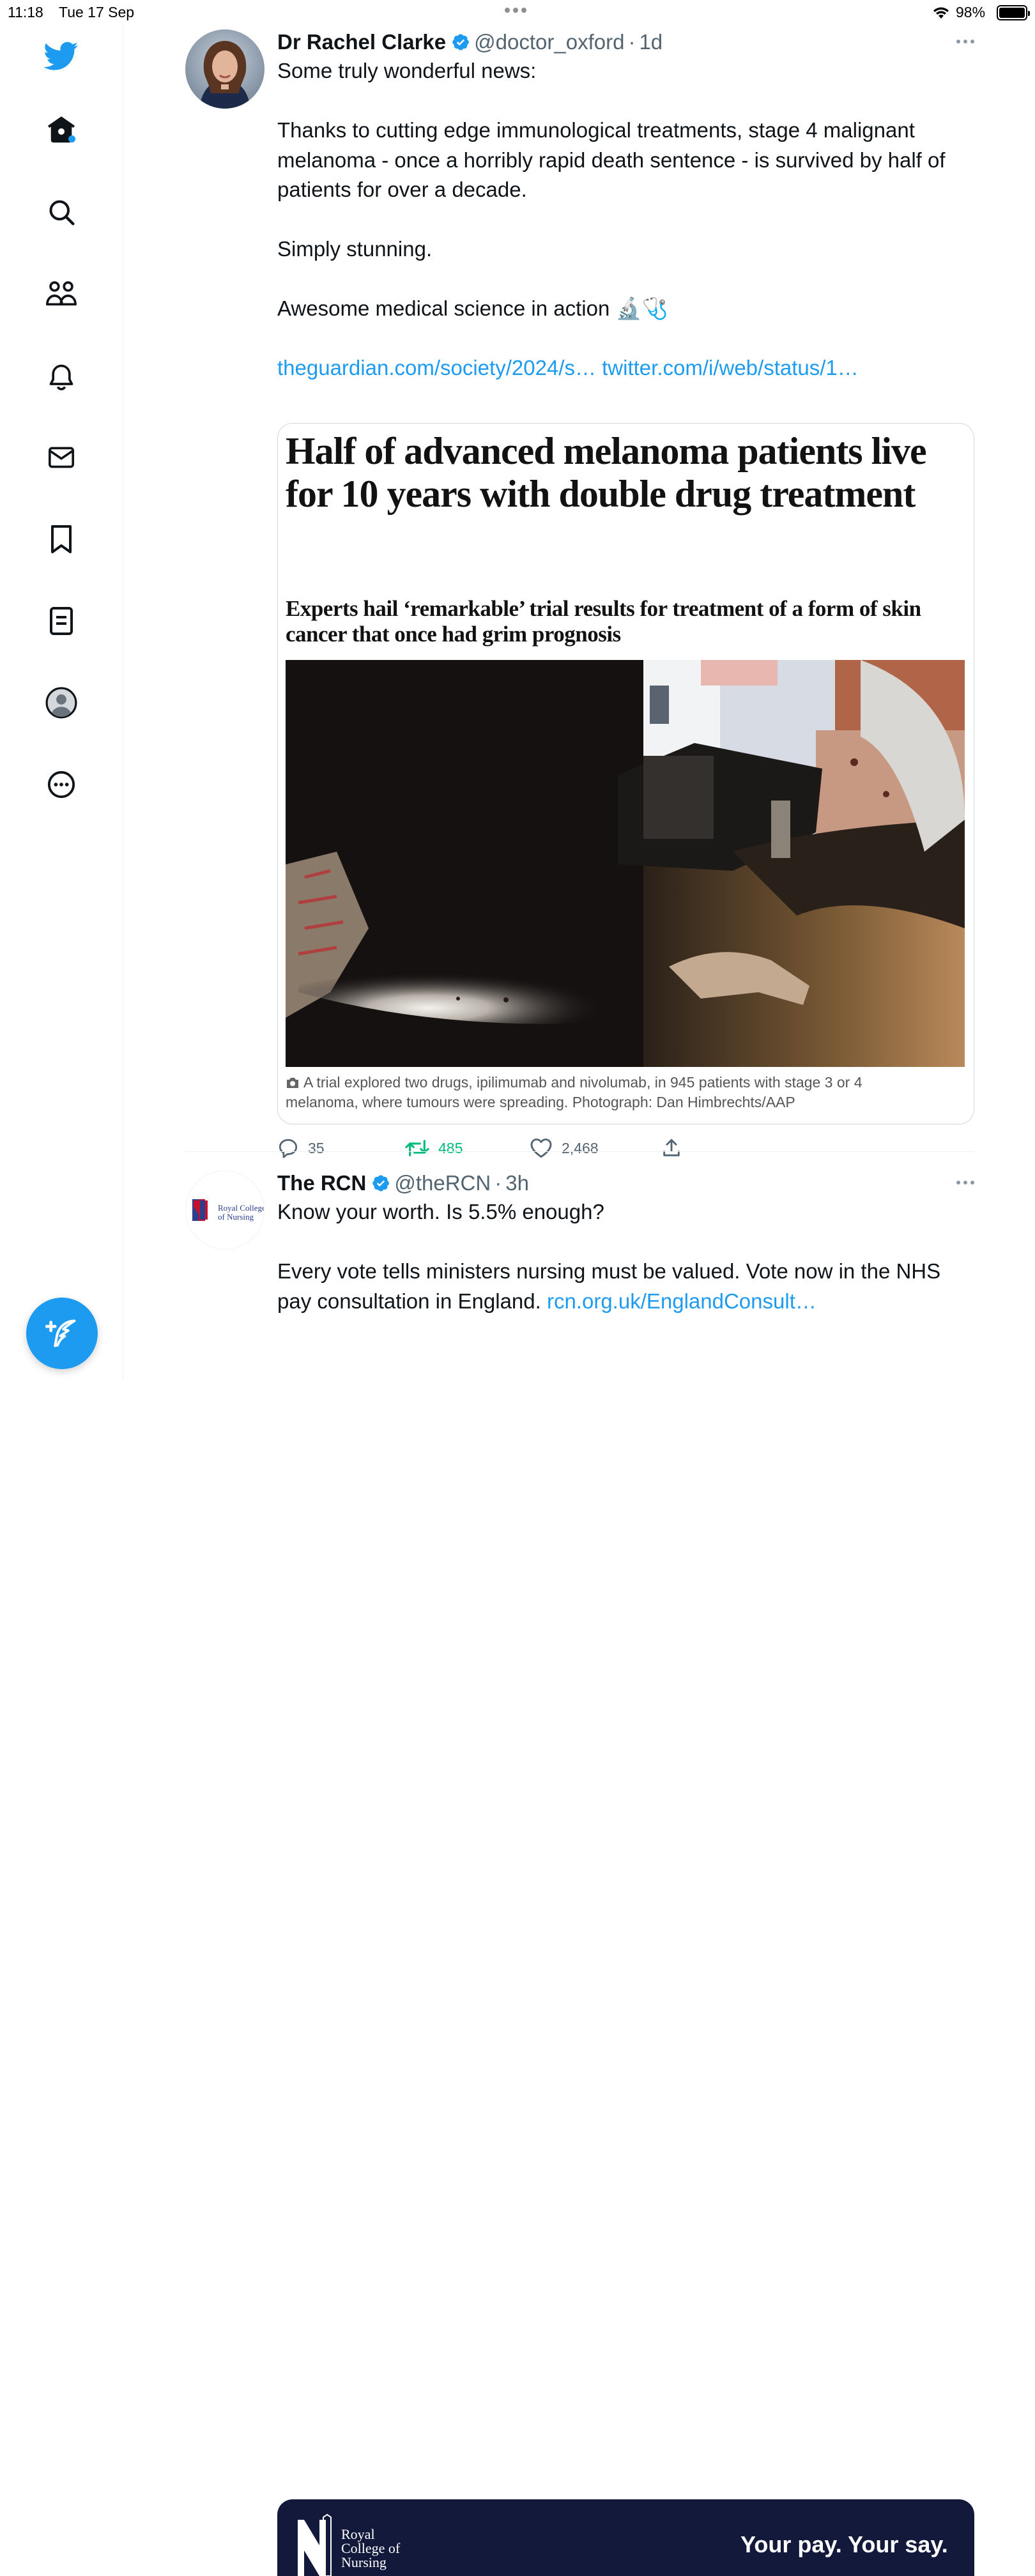 This screenshot has height=2576, width=1035. I want to click on rcn-logo-icon, so click(315, 2544).